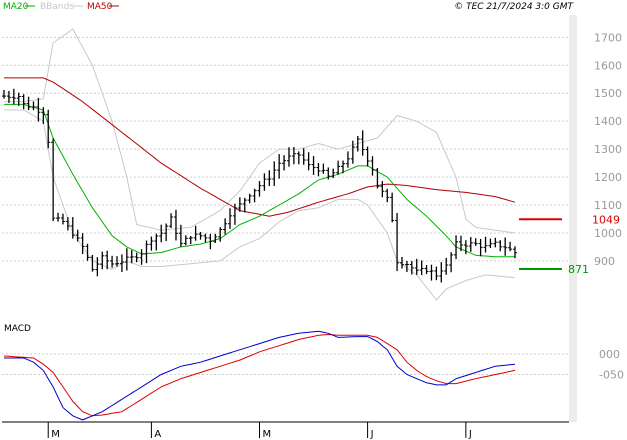 The height and width of the screenshot is (440, 627). I want to click on copyright-text: © TEC 21/7/2024 3:0 GMT, so click(514, 7).